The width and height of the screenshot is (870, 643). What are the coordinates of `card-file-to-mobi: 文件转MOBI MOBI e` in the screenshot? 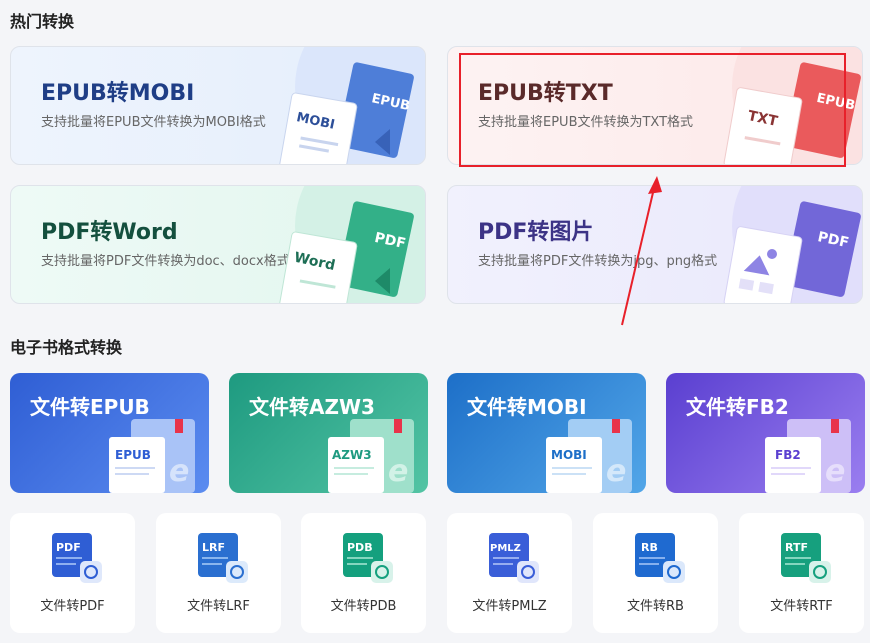 It's located at (546, 433).